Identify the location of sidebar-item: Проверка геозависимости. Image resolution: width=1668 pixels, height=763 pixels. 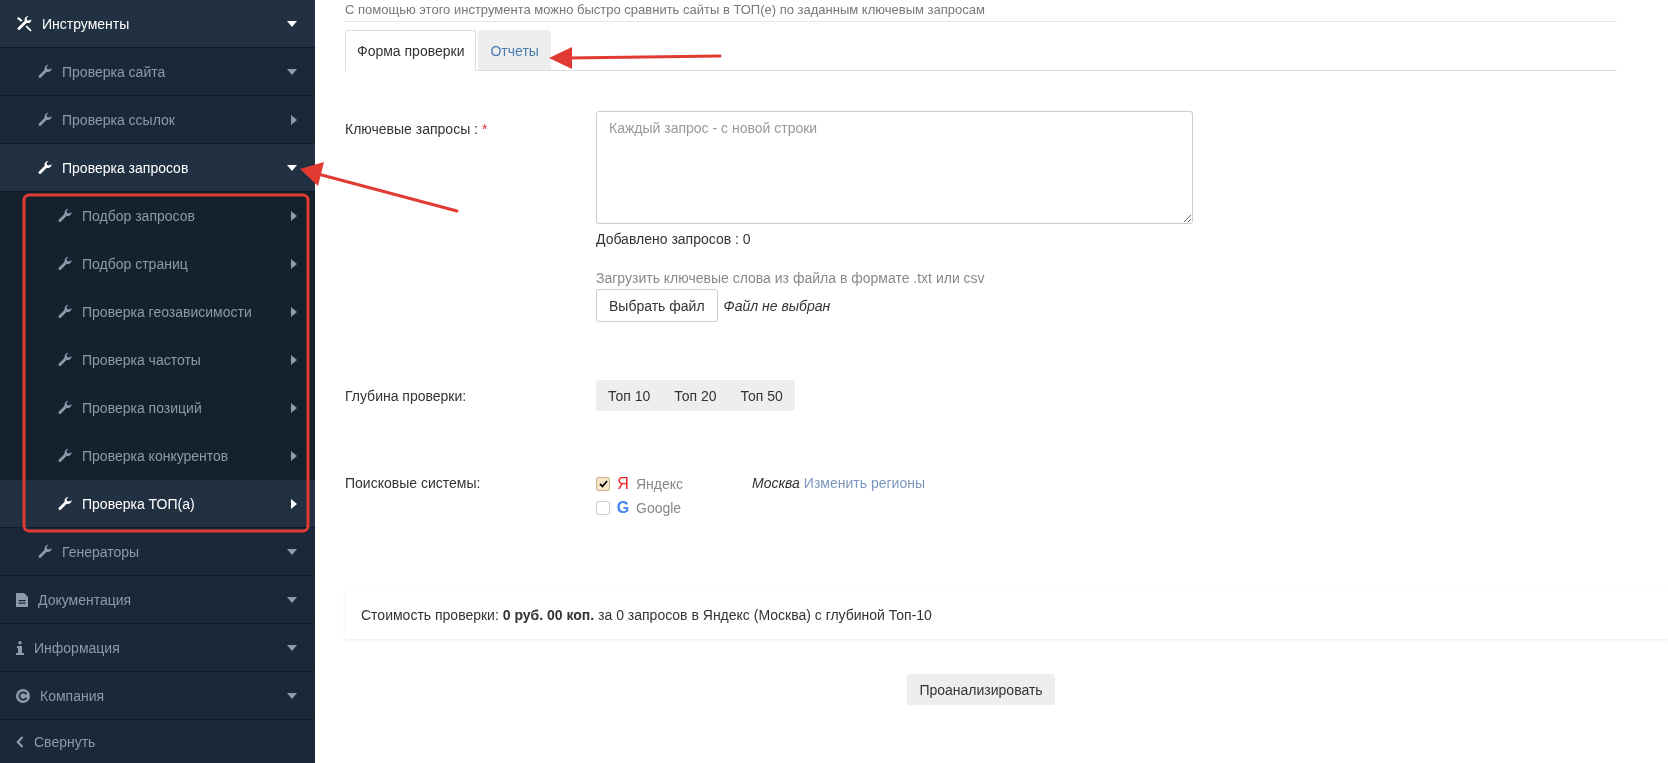
(157, 312).